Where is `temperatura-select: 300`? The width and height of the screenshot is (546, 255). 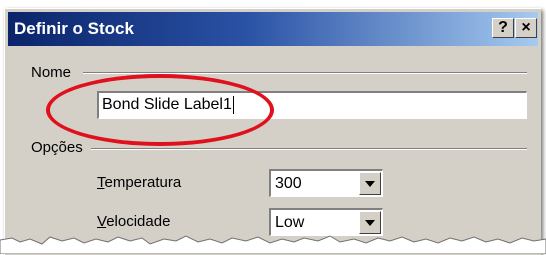 temperatura-select: 300 is located at coordinates (326, 183).